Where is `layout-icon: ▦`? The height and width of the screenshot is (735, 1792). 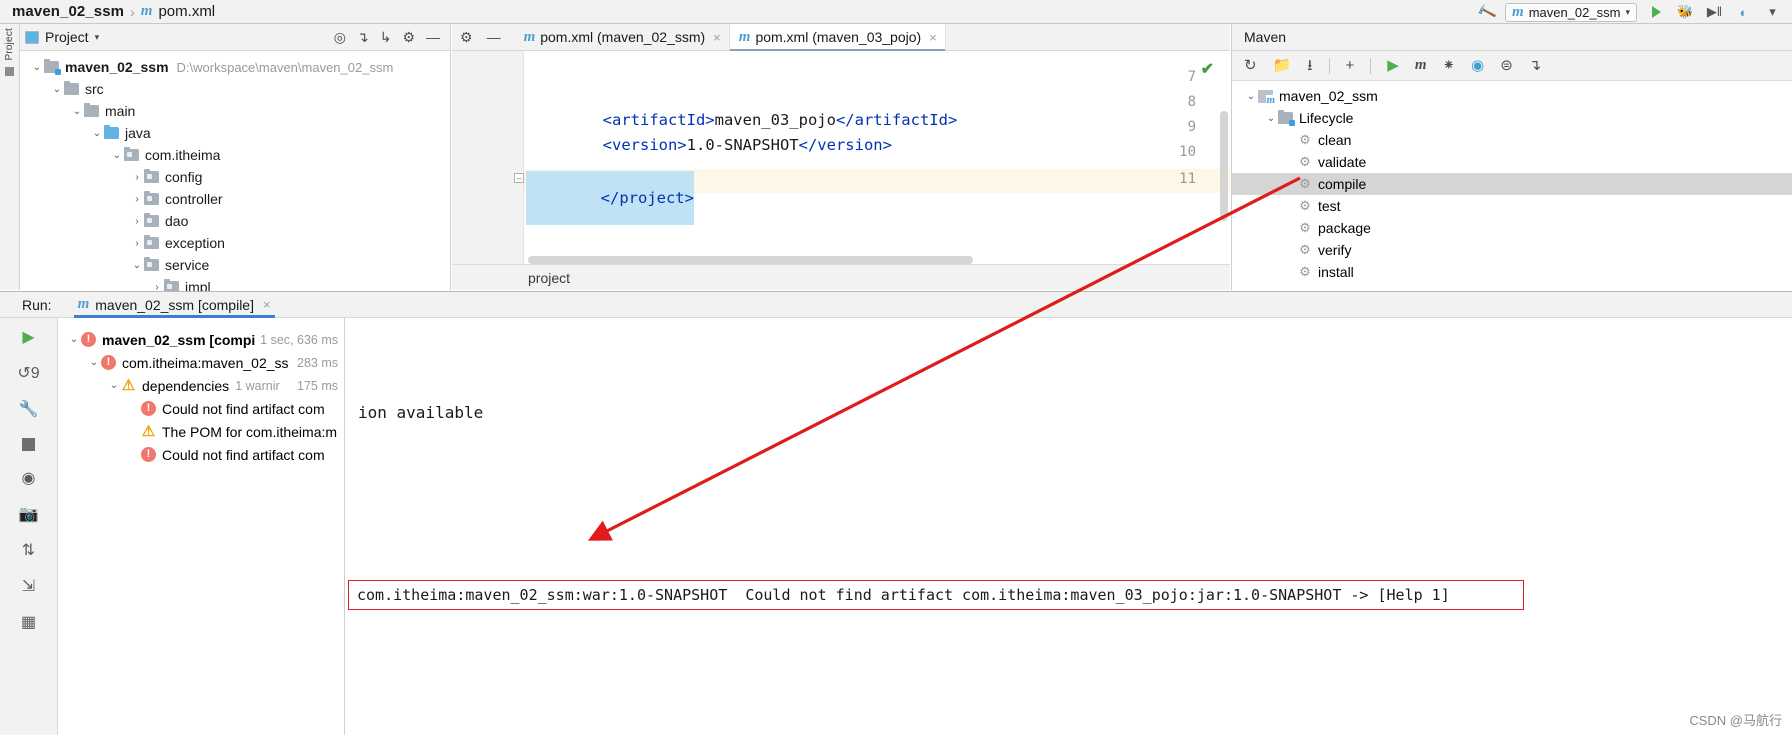
layout-icon: ▦ is located at coordinates (28, 623).